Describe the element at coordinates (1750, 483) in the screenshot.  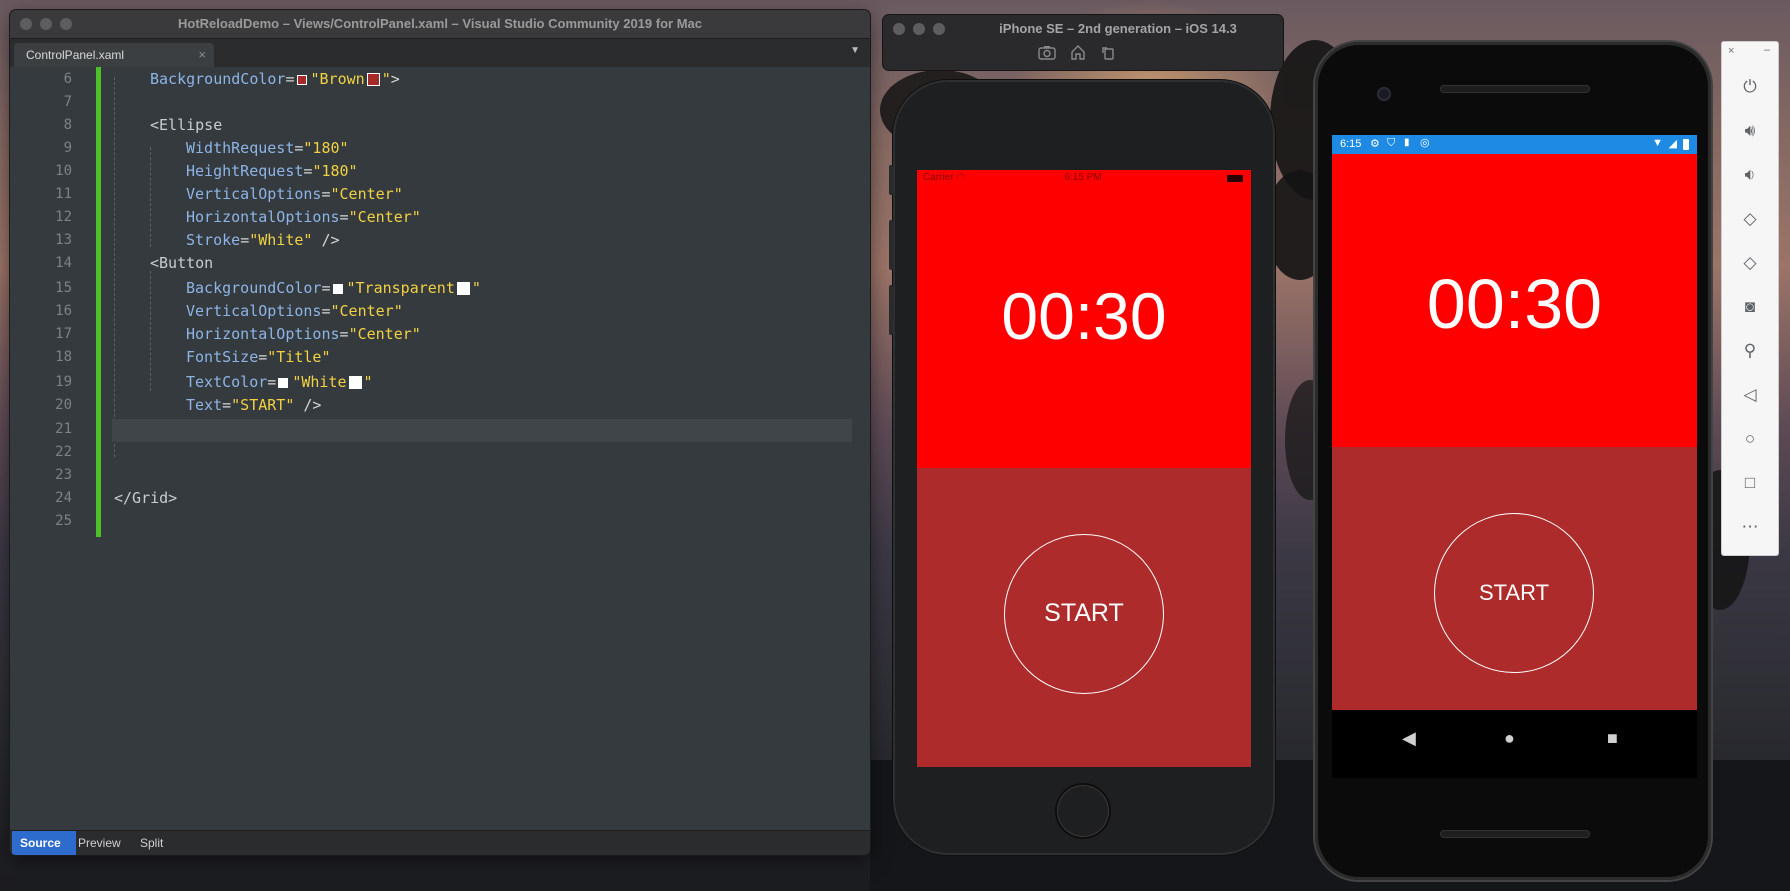
I see `overview-icon: □` at that location.